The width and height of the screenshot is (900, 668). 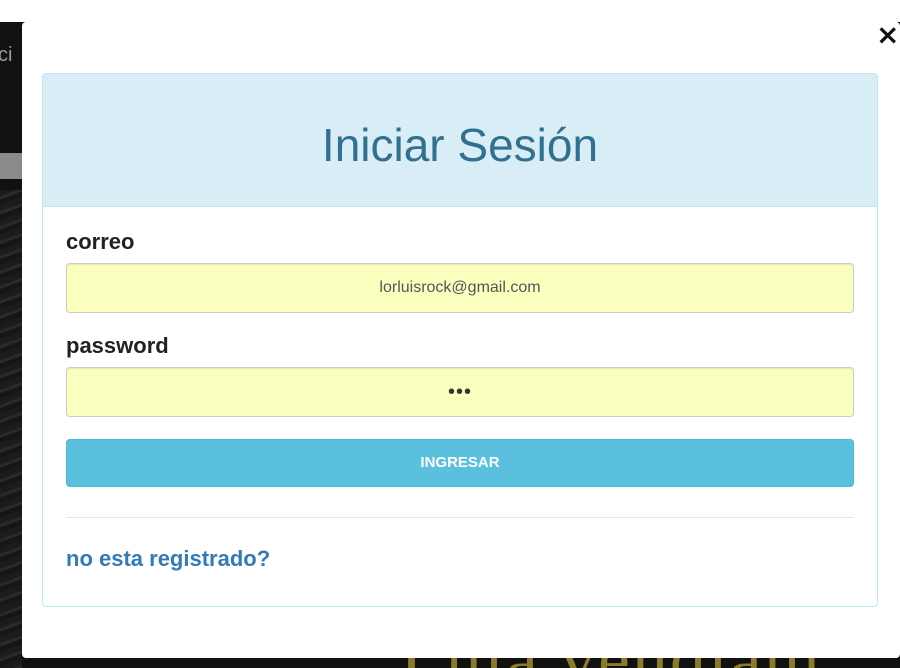 What do you see at coordinates (117, 345) in the screenshot?
I see `password-label: password` at bounding box center [117, 345].